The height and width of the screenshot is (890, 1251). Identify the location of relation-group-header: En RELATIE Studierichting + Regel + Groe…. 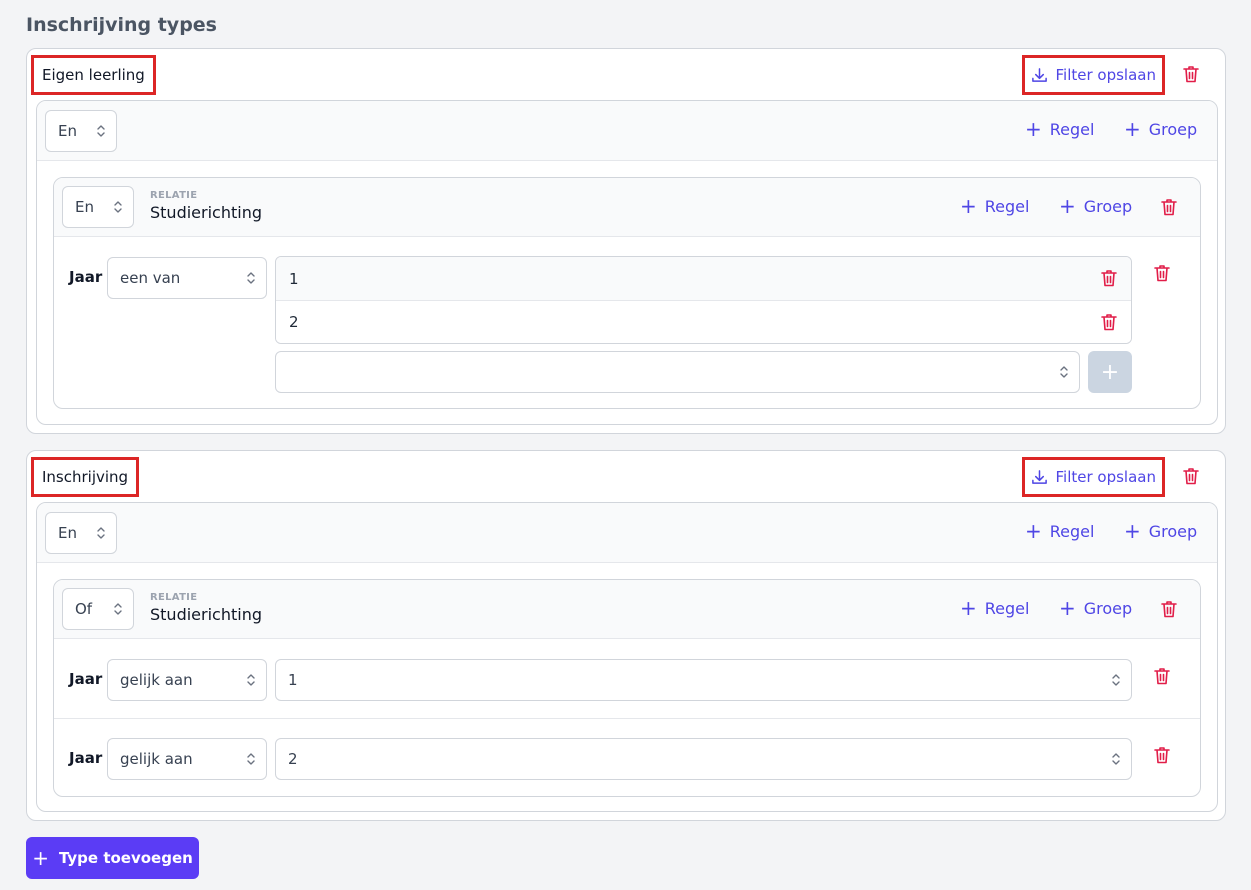
(627, 207).